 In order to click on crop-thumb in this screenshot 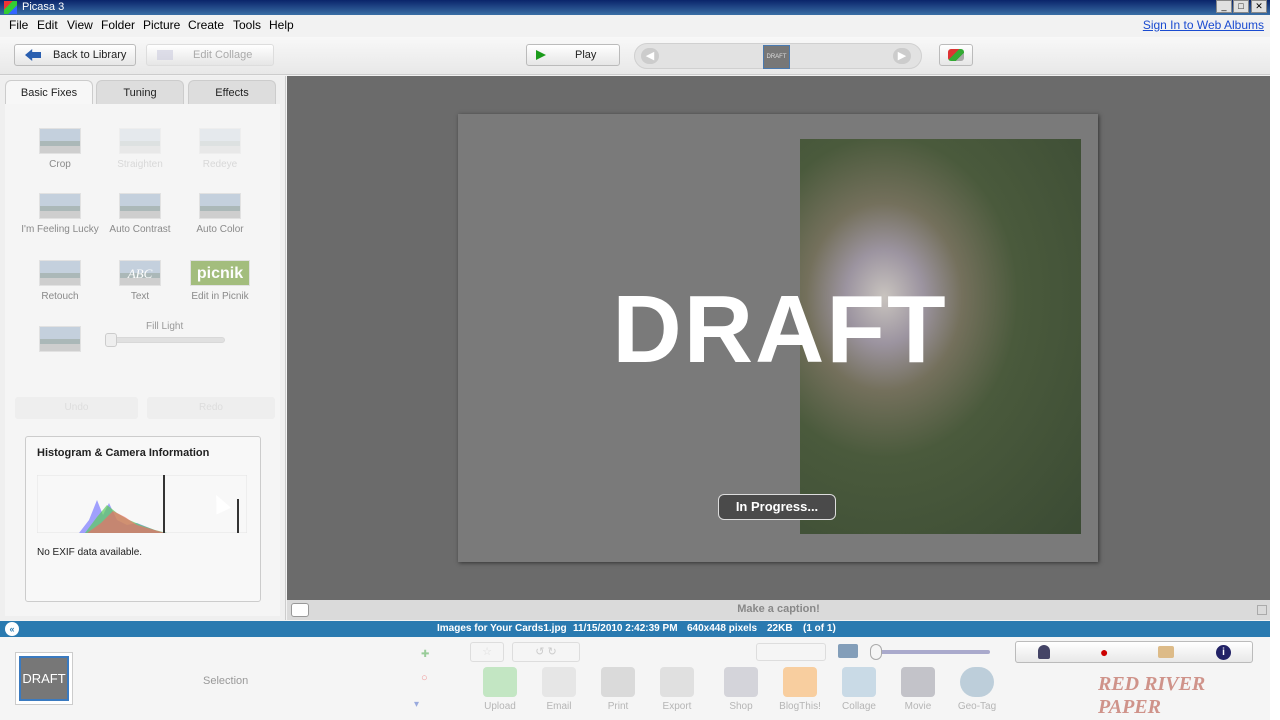, I will do `click(60, 141)`.